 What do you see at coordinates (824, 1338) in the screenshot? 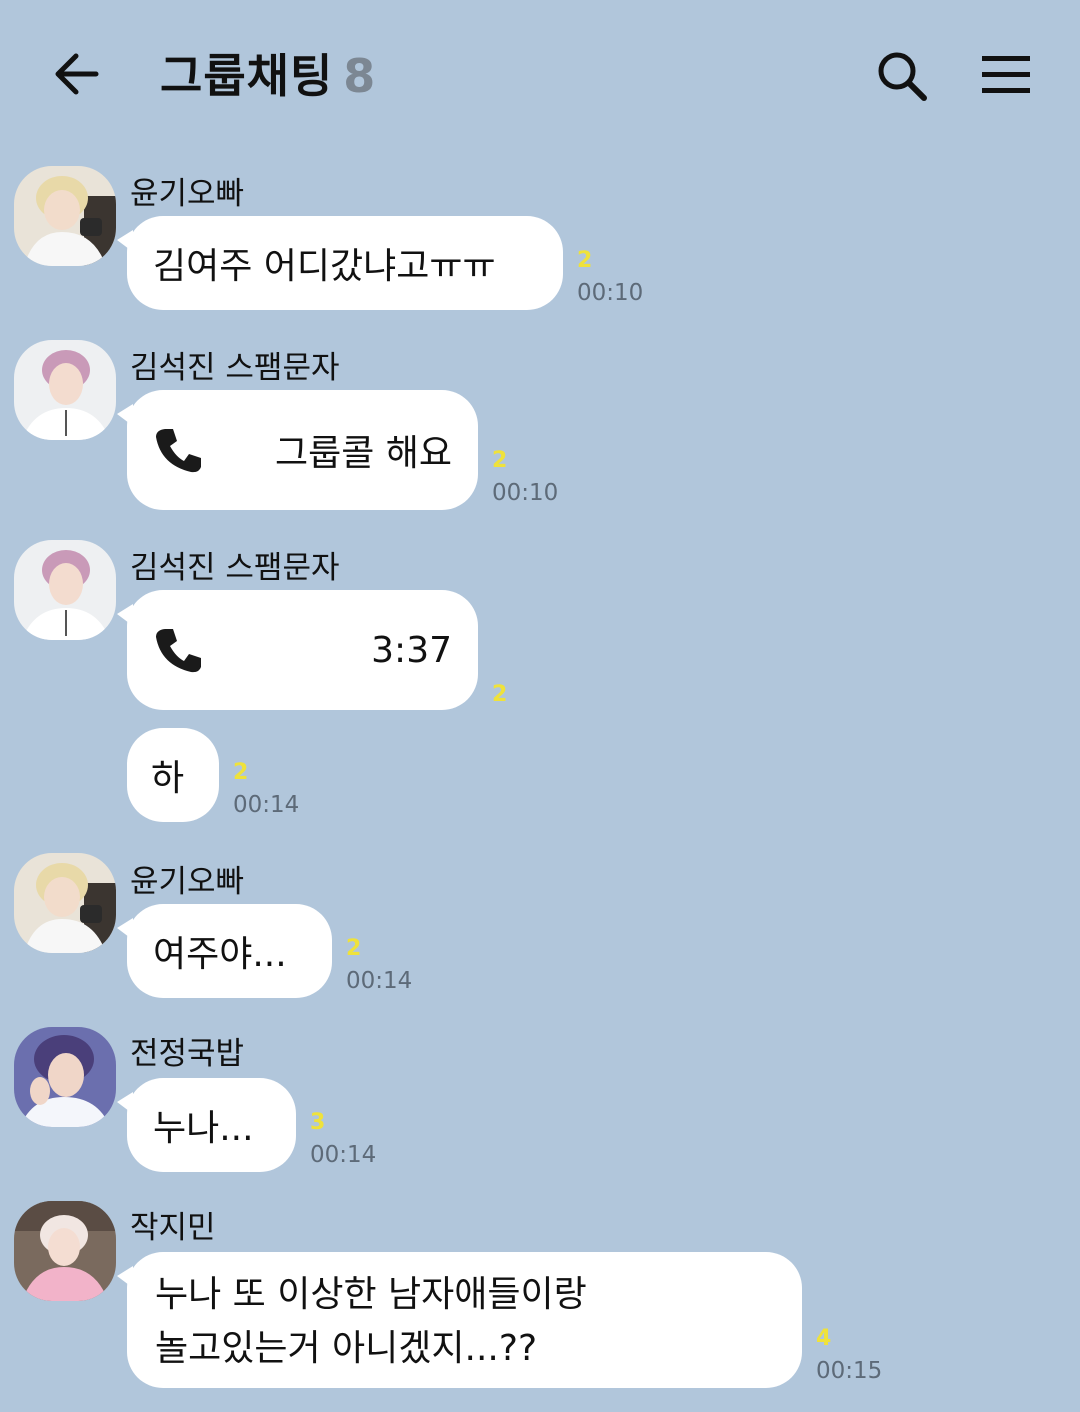
I see `unread-count: 4` at bounding box center [824, 1338].